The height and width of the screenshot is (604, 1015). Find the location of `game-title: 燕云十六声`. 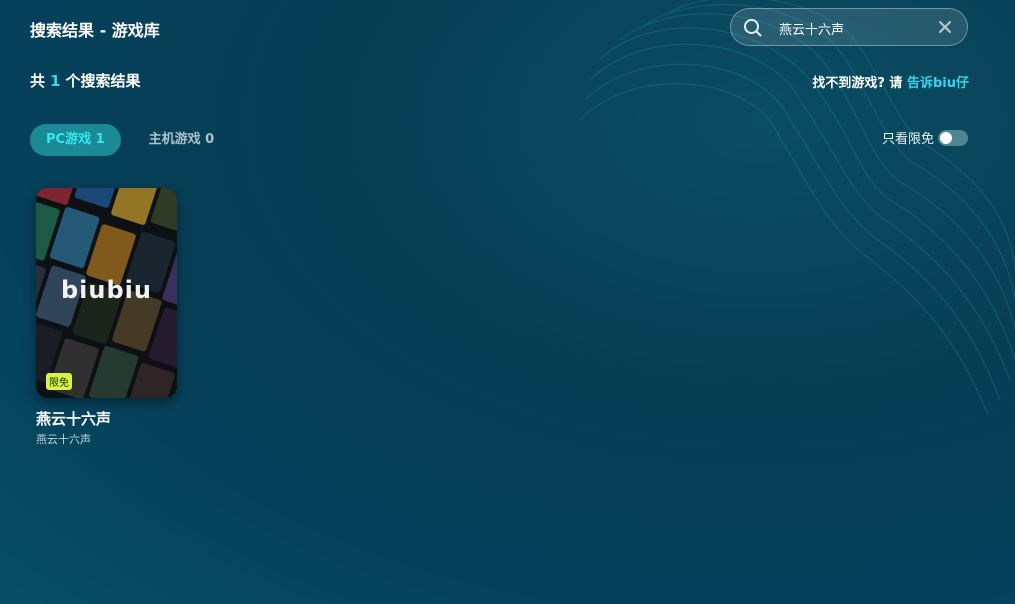

game-title: 燕云十六声 is located at coordinates (106, 418).